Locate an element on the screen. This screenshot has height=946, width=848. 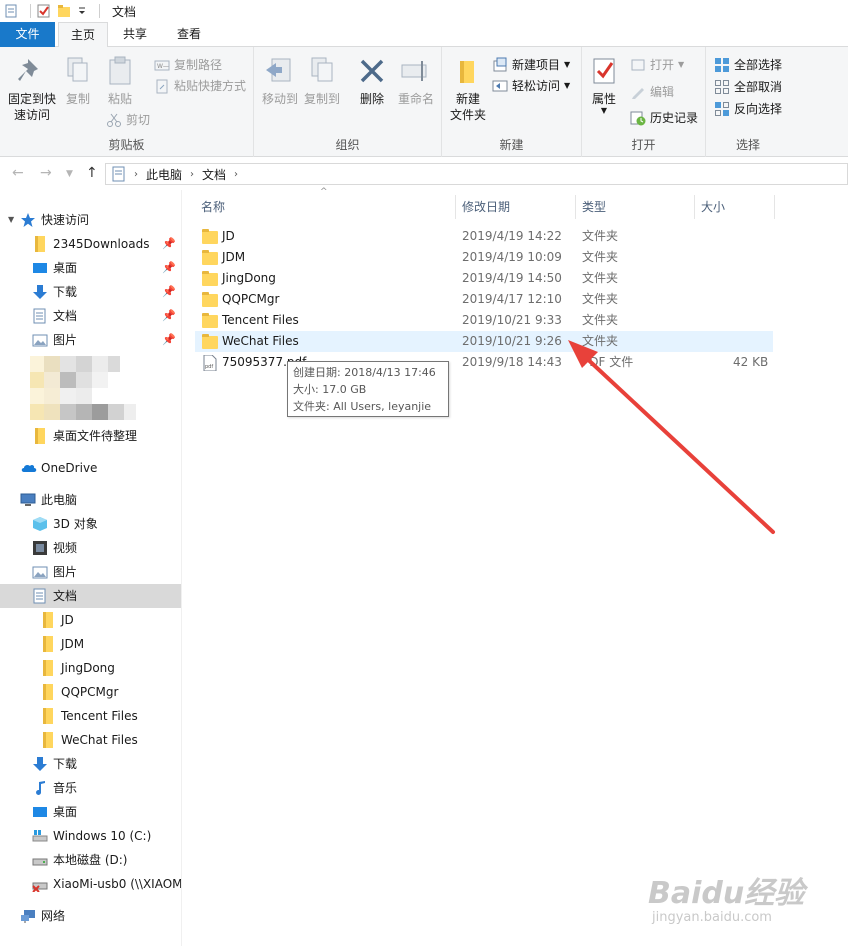
nav-item-network-drive: XiaoMi-usb0 (\\XIAOM is located at coordinates (90, 884).